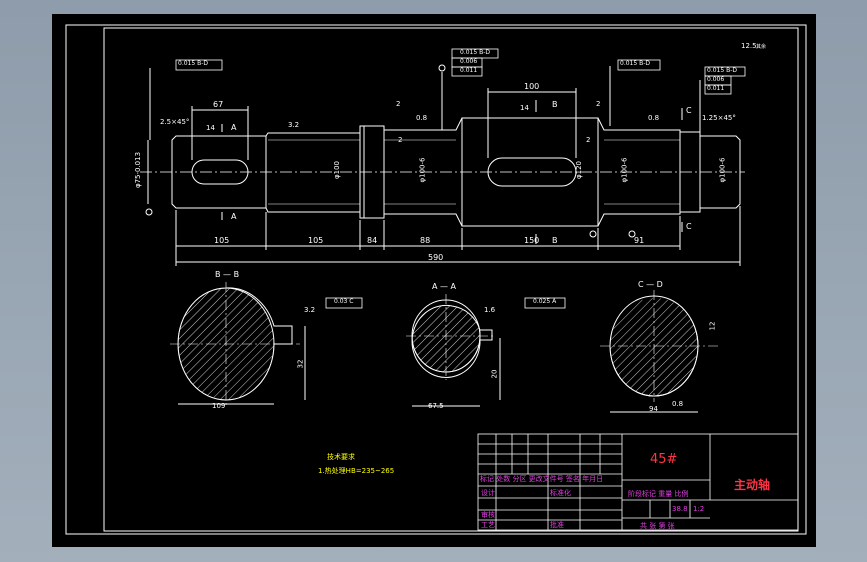  What do you see at coordinates (624, 170) in the screenshot?
I see `dia-5: φ100-6` at bounding box center [624, 170].